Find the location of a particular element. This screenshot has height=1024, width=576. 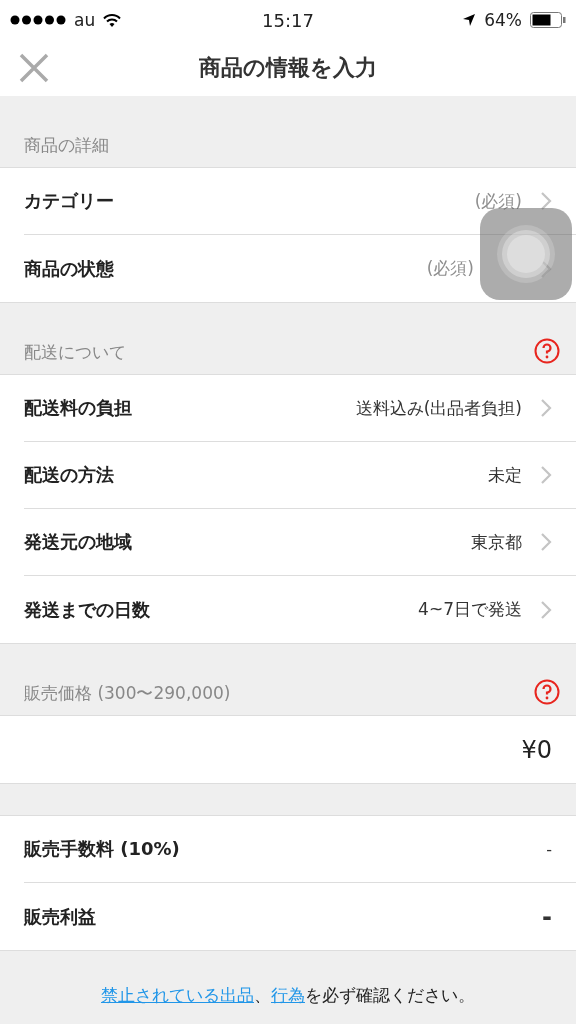

battery-icon is located at coordinates (548, 20).